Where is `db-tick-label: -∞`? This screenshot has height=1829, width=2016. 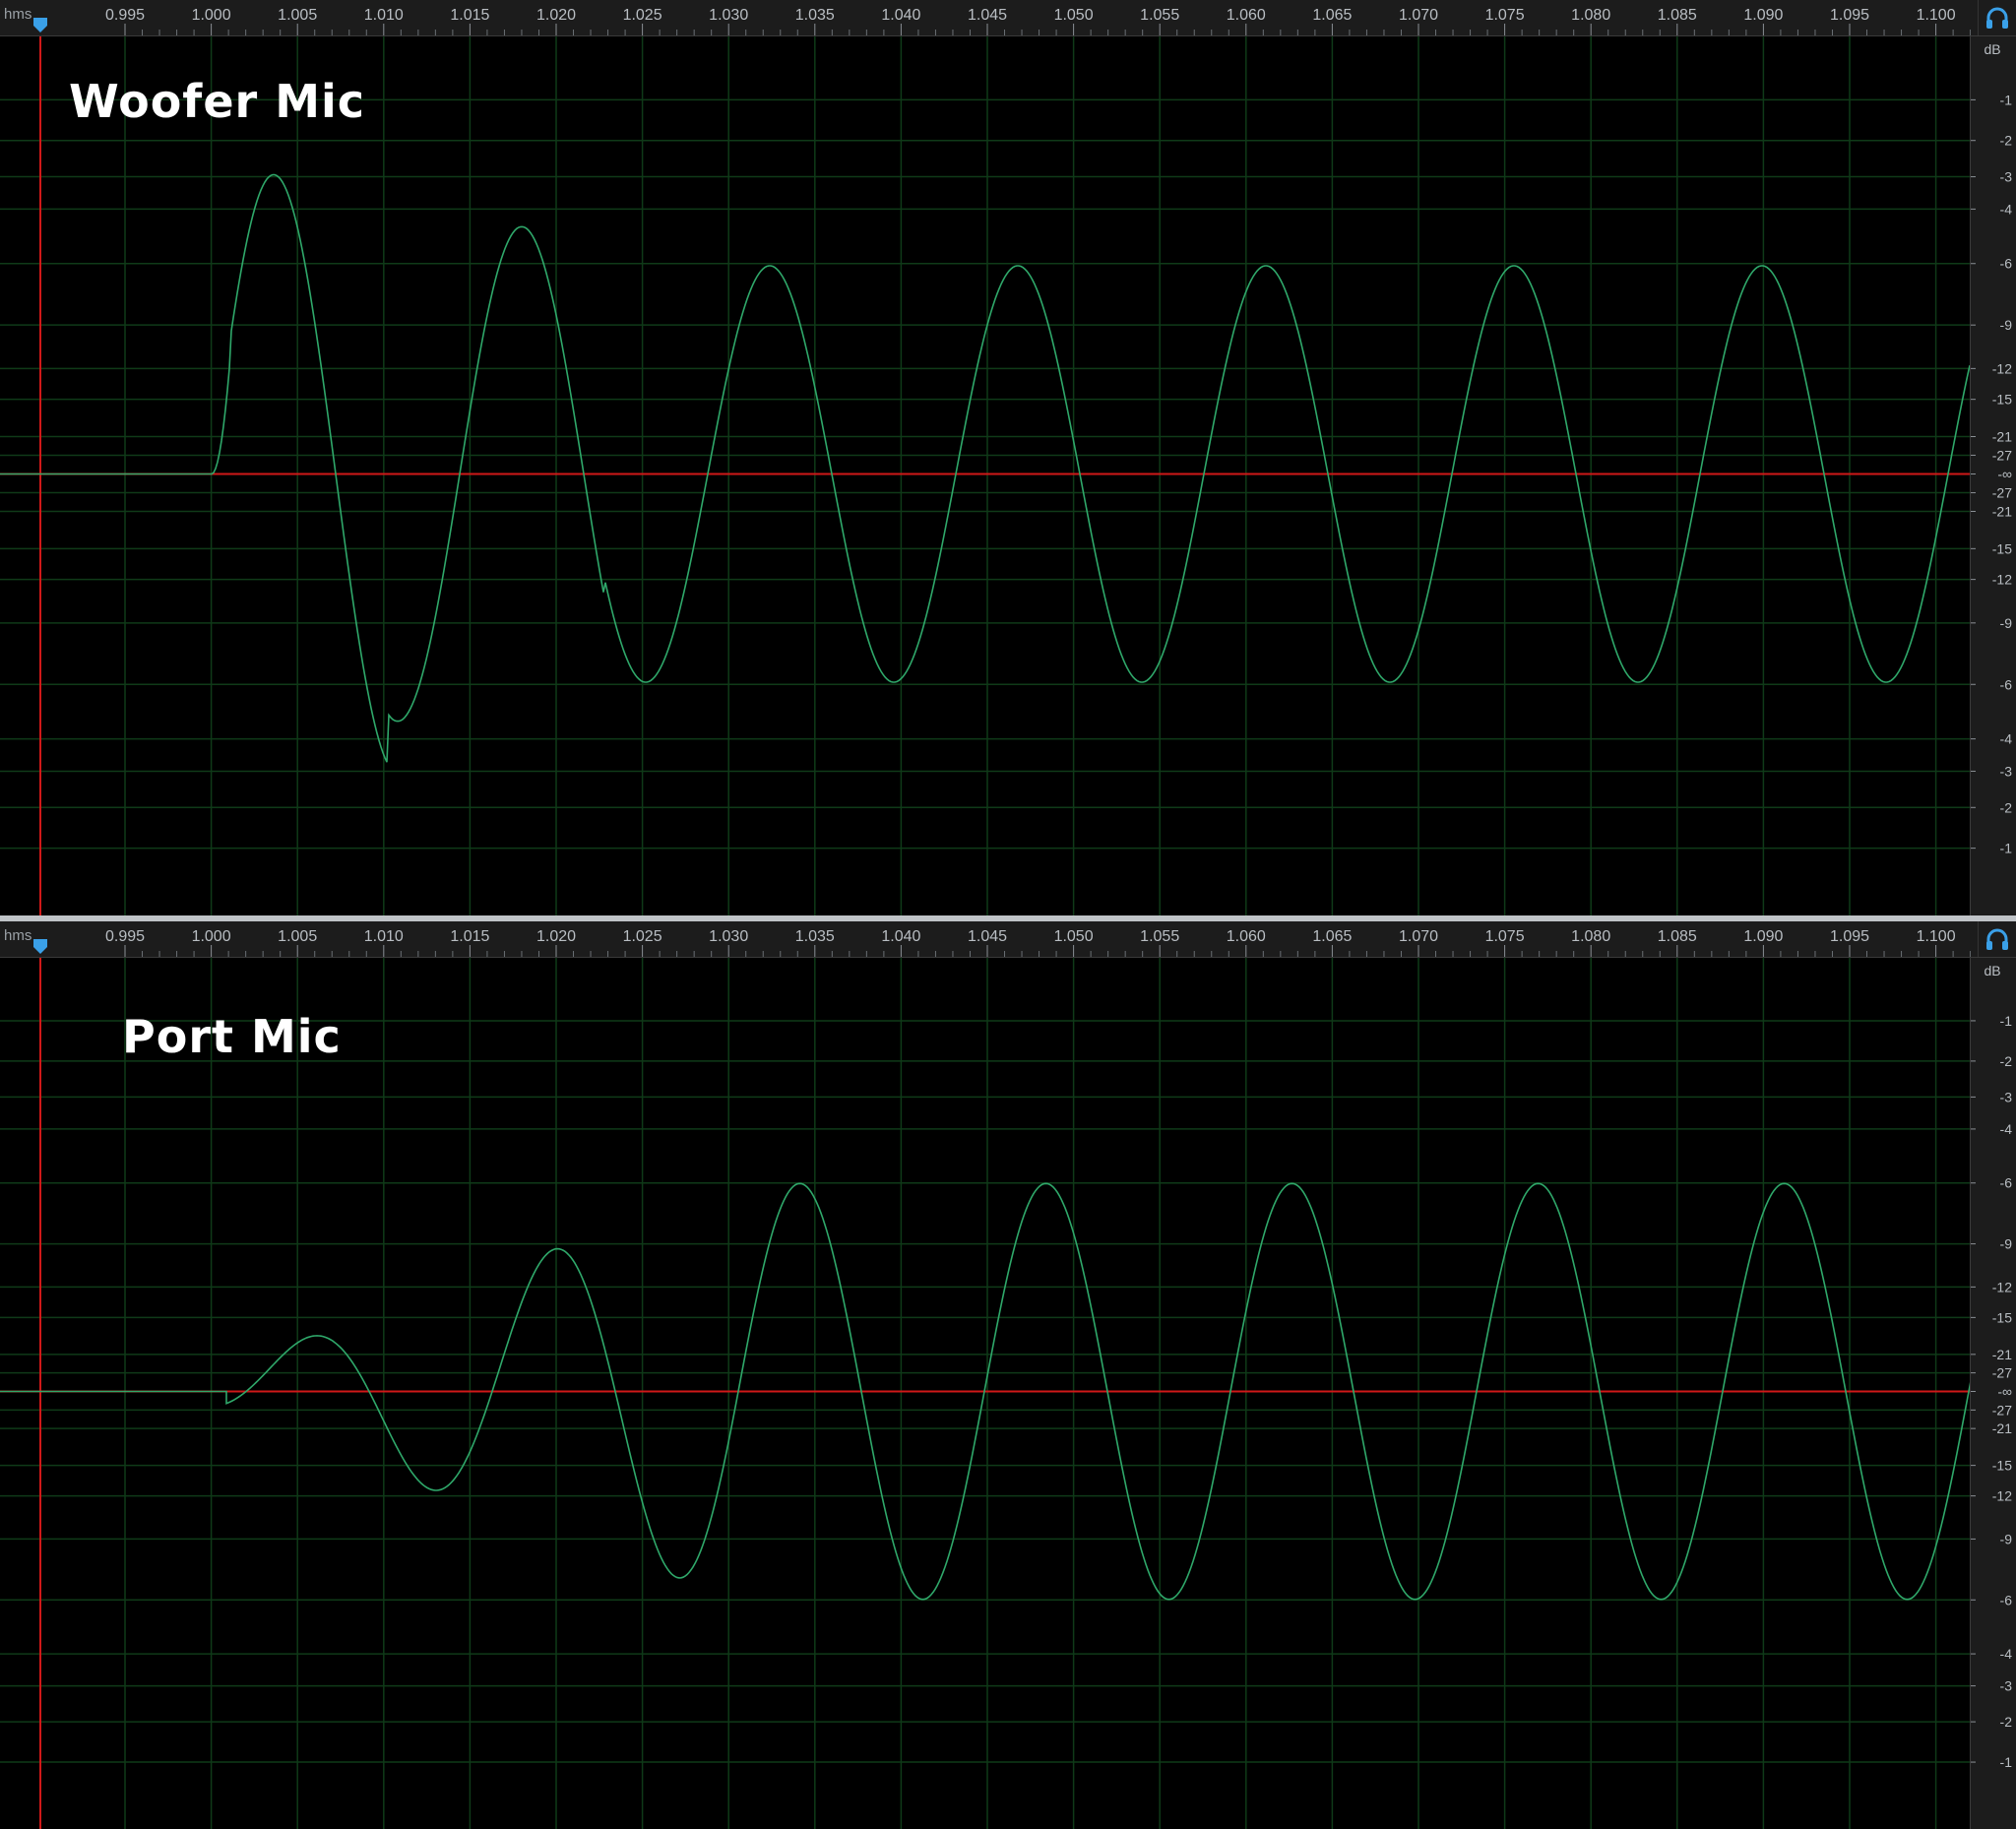
db-tick-label: -∞ is located at coordinates (2004, 474).